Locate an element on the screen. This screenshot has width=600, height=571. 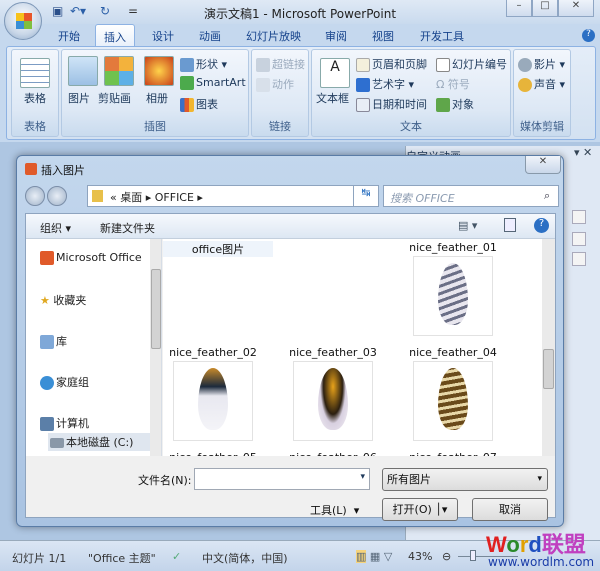
file-scrollbar is located at coordinates (548, 347).